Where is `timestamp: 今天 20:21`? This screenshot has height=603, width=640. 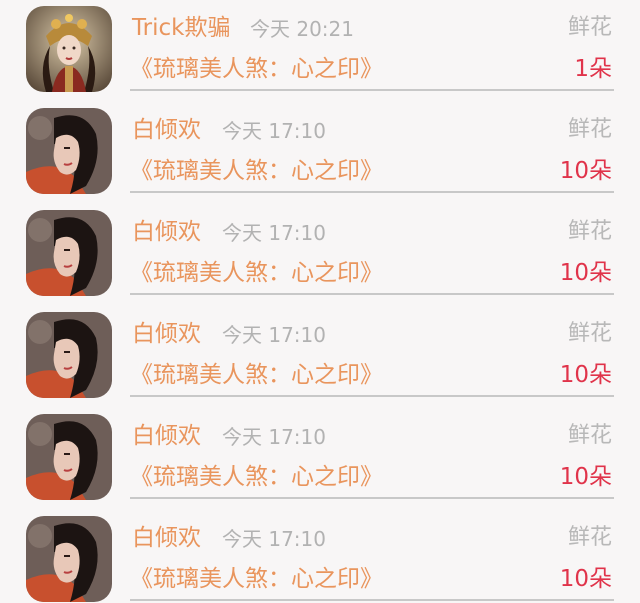 timestamp: 今天 20:21 is located at coordinates (302, 29).